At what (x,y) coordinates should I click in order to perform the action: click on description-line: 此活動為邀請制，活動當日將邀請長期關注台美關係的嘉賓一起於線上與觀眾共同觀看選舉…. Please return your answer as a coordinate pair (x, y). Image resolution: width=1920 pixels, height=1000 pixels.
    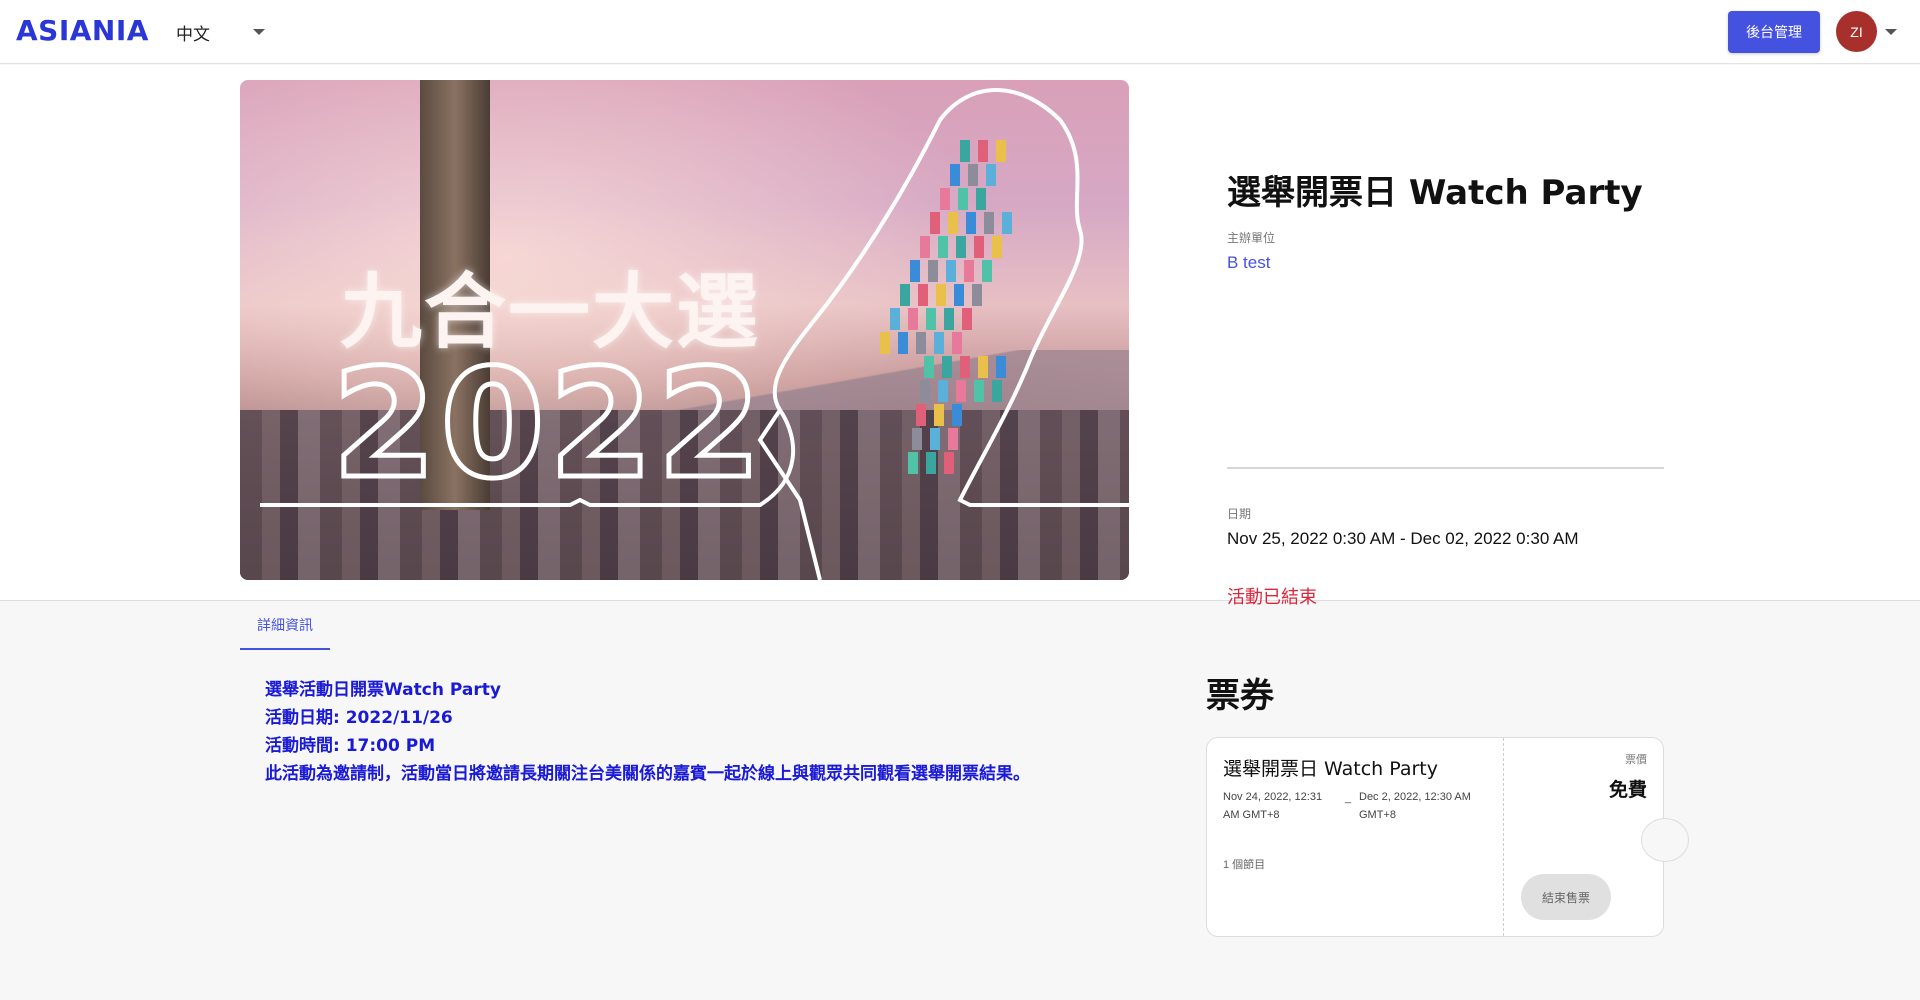
    Looking at the image, I should click on (647, 774).